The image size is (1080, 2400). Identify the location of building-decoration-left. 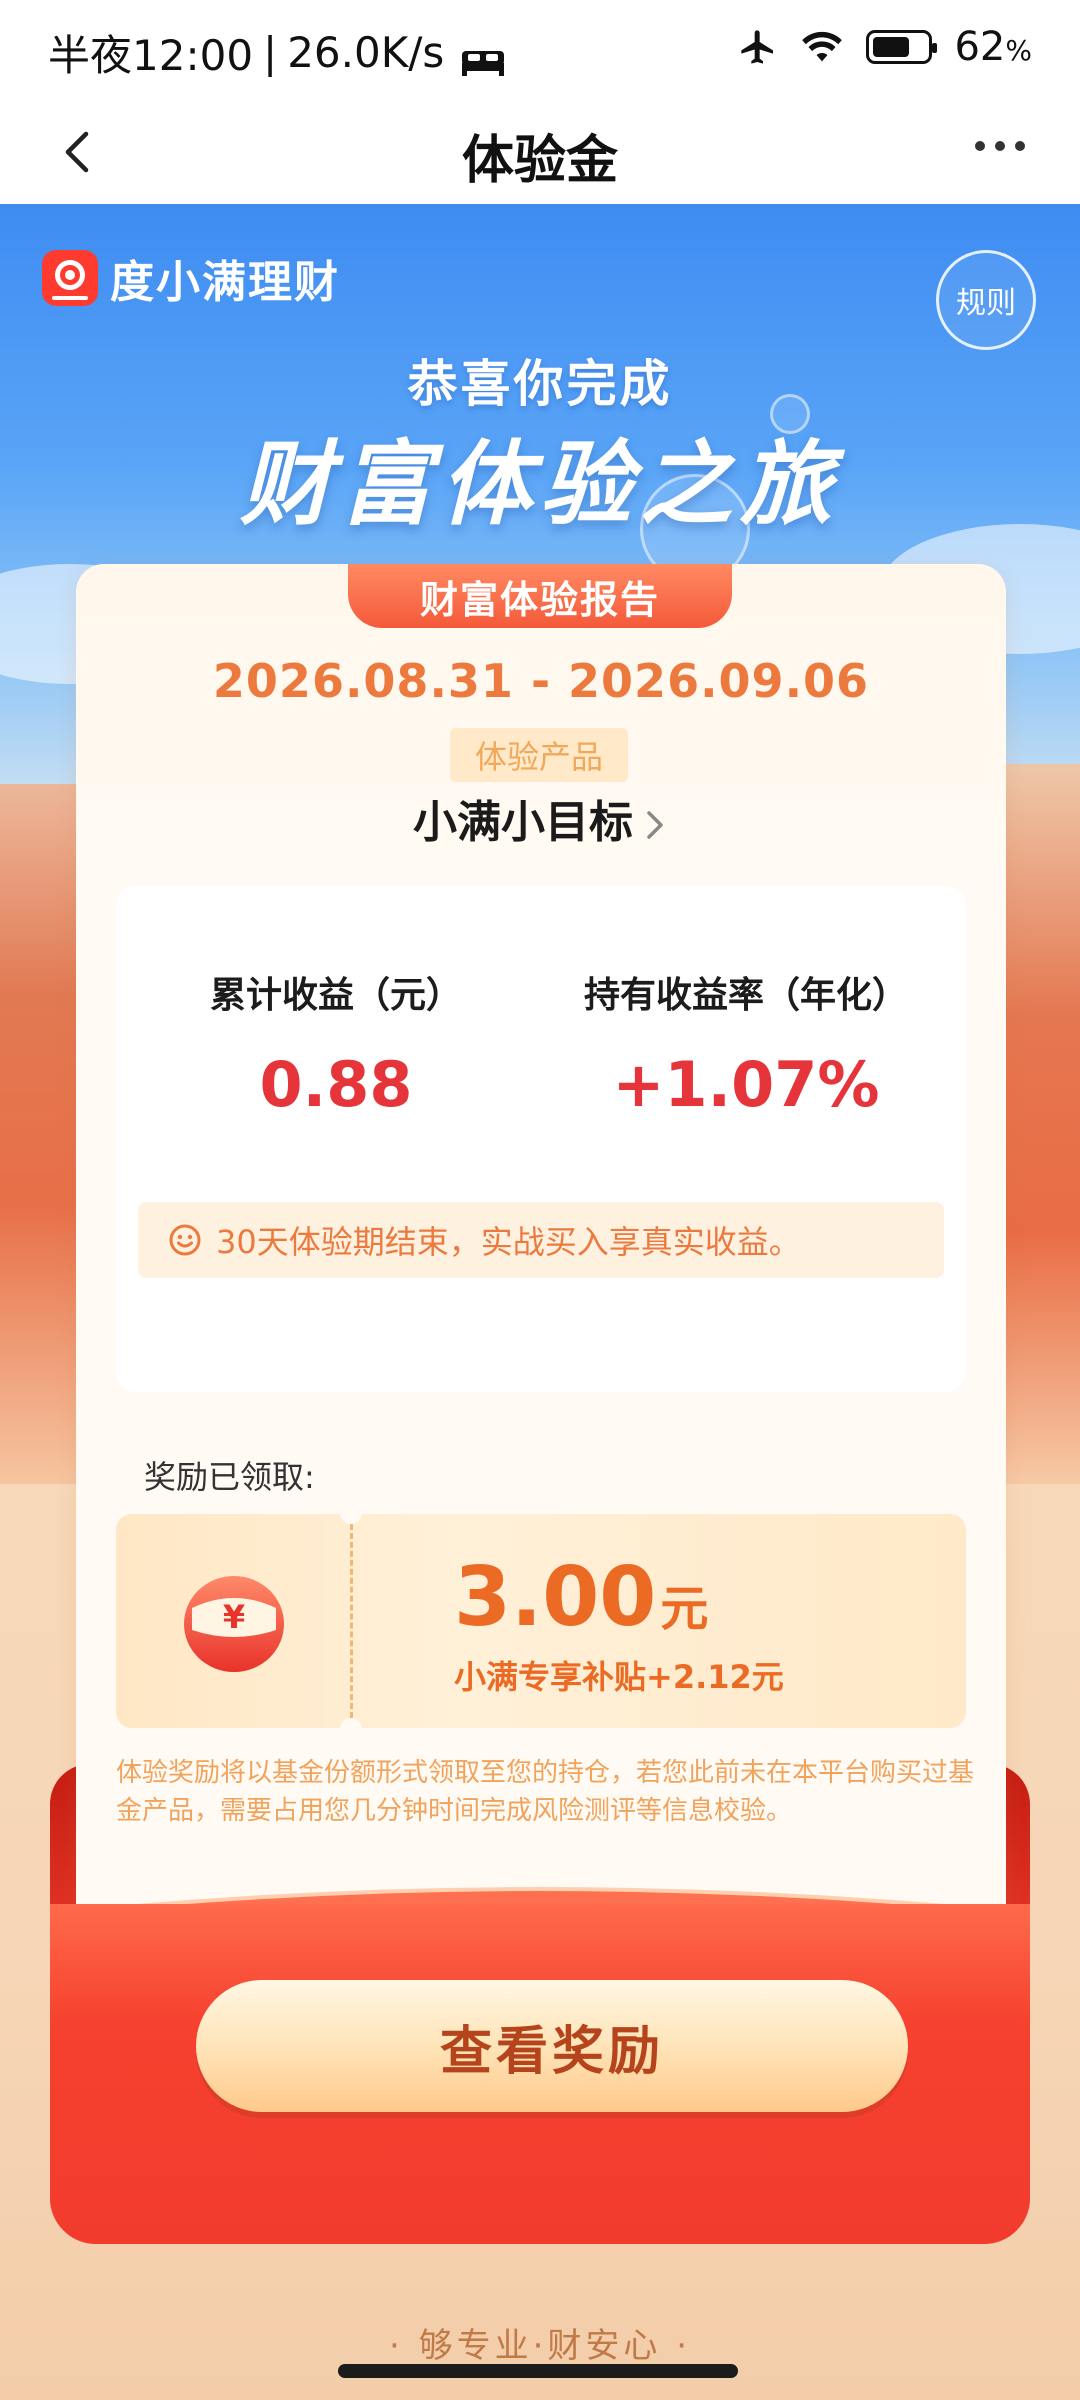
(40, 1134).